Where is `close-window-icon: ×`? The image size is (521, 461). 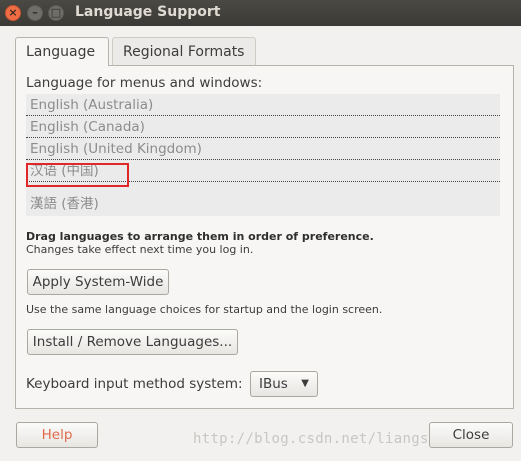 close-window-icon: × is located at coordinates (13, 13).